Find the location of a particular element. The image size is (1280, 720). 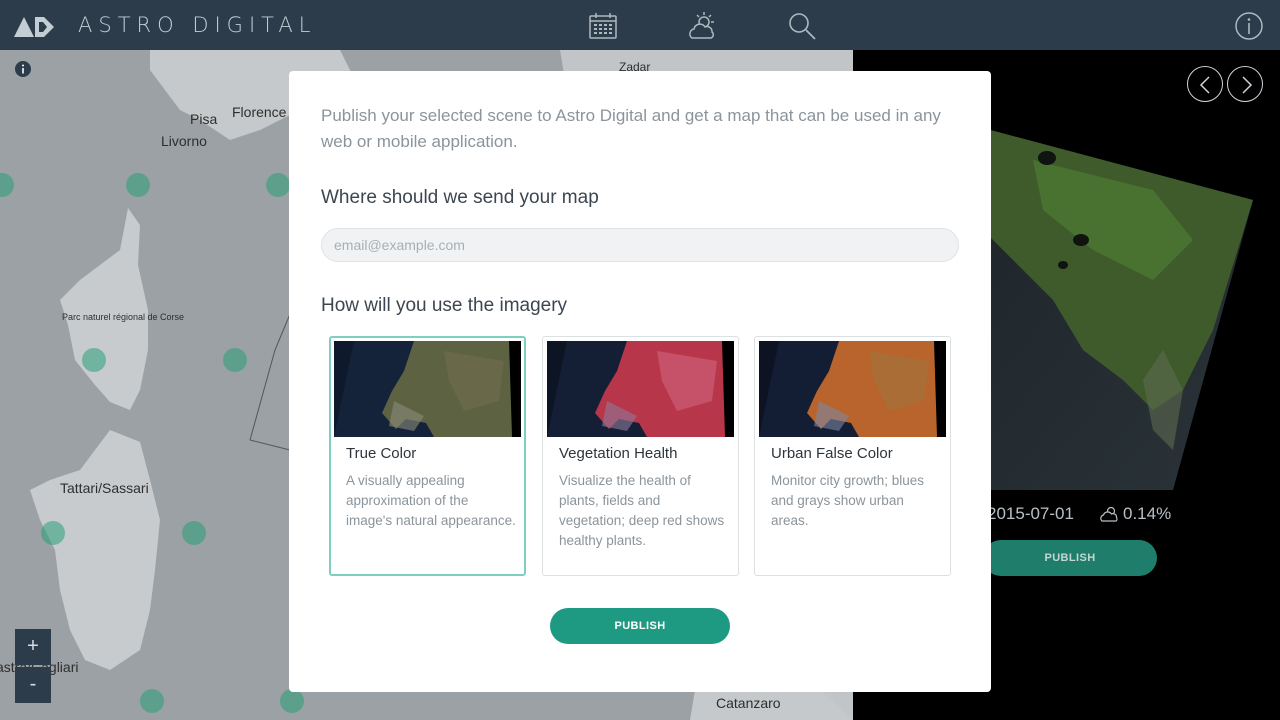

imagery-use-heading: How will you use the imagery is located at coordinates (444, 305).